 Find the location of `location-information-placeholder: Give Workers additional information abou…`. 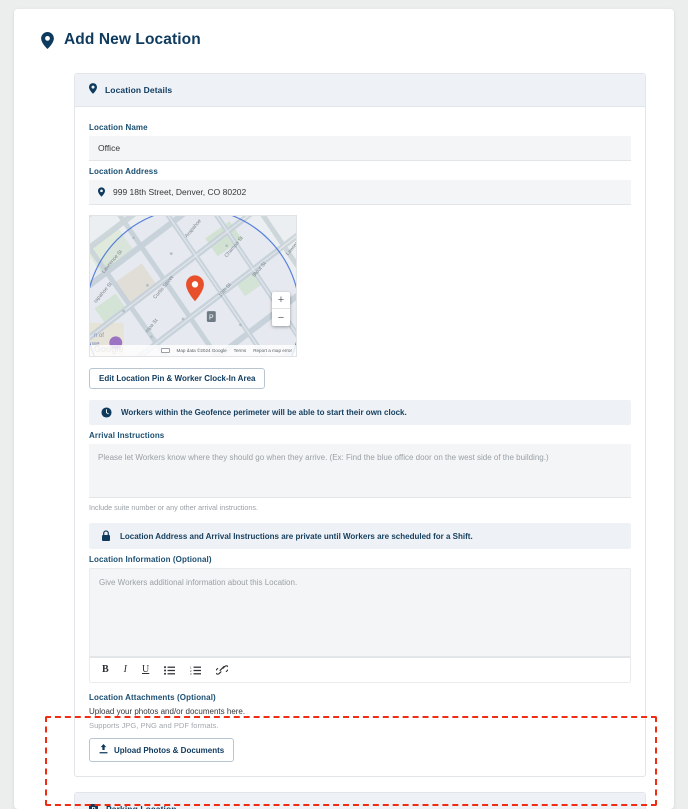

location-information-placeholder: Give Workers additional information abou… is located at coordinates (198, 582).